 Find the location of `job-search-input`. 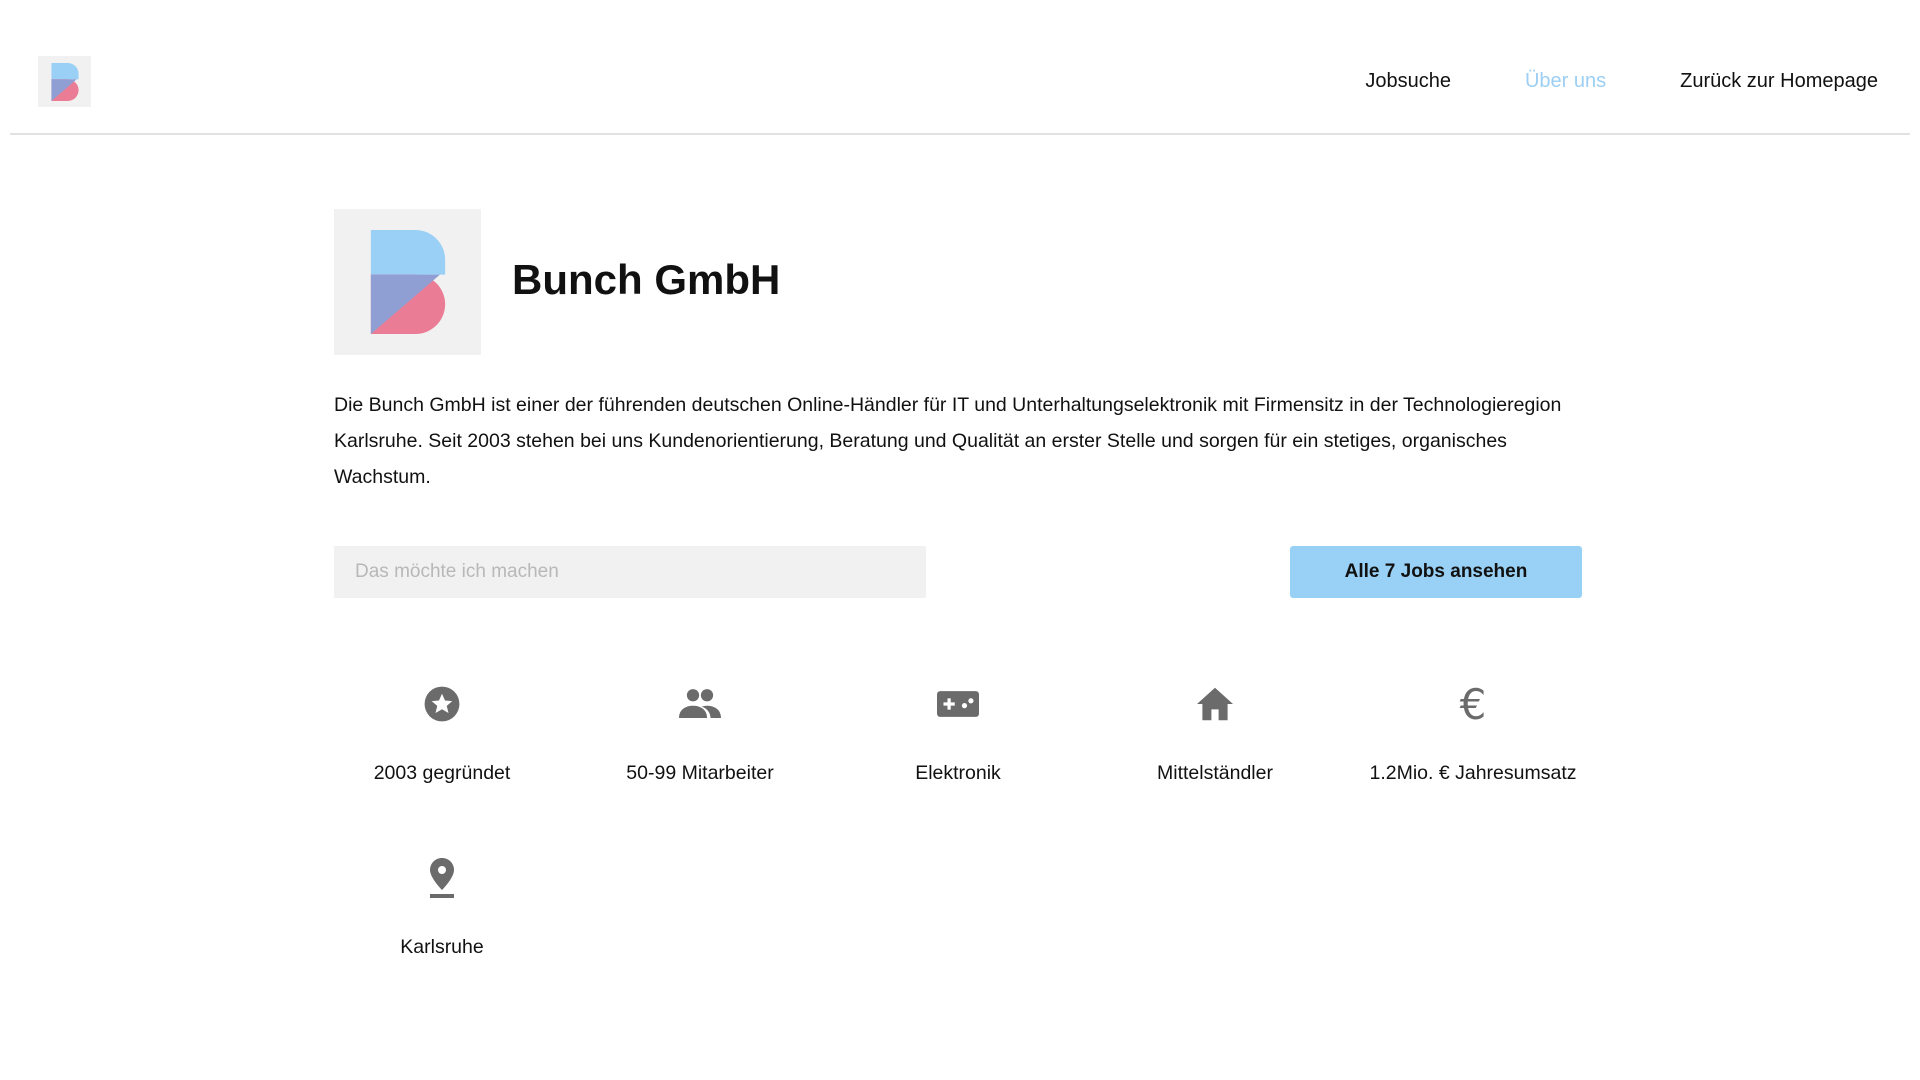

job-search-input is located at coordinates (630, 572).